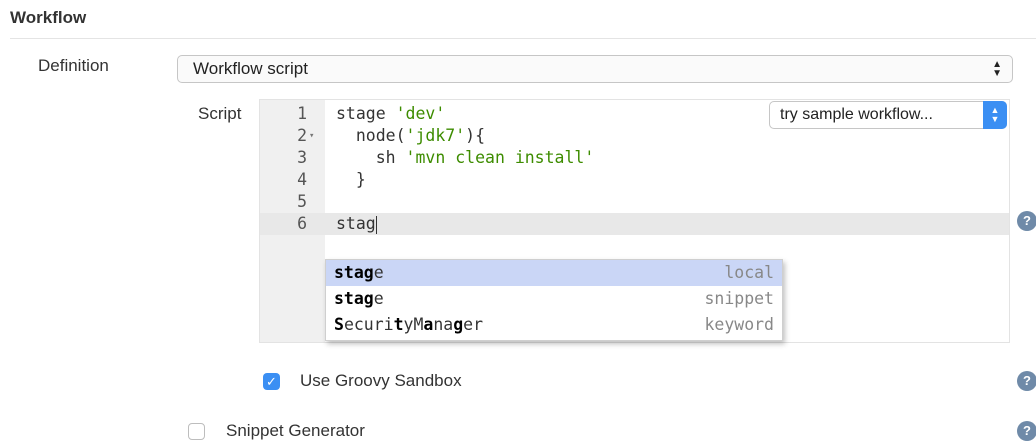 The height and width of the screenshot is (443, 1036). Describe the element at coordinates (366, 113) in the screenshot. I see `code-plain: stage` at that location.